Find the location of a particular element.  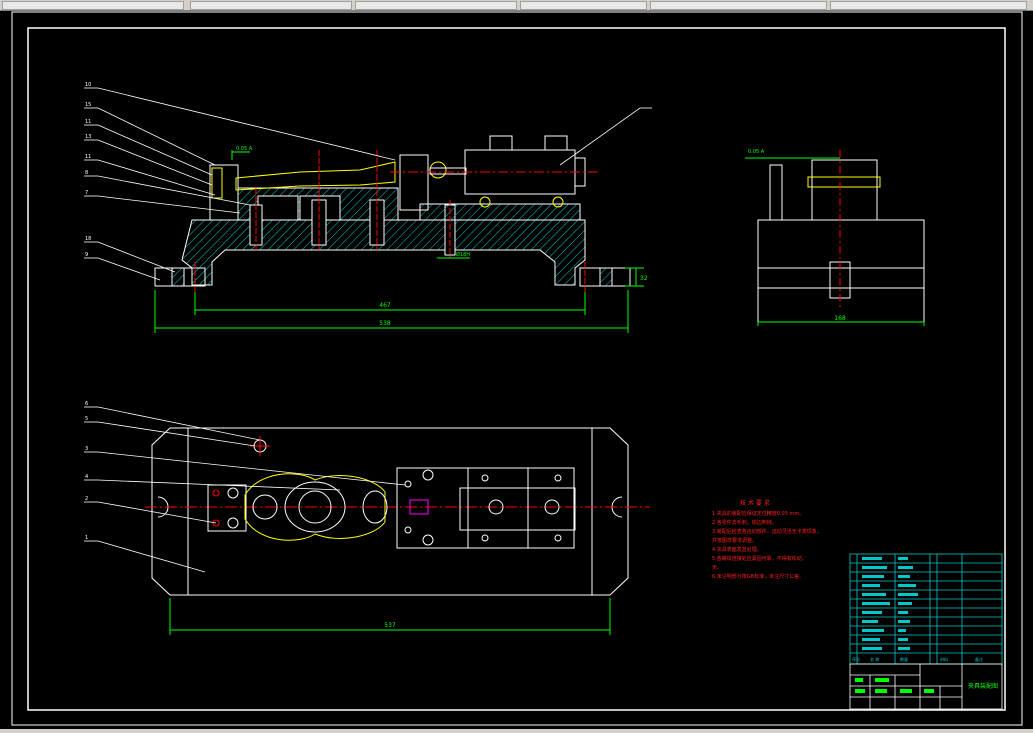

top-cylinder-mount is located at coordinates (485, 508).